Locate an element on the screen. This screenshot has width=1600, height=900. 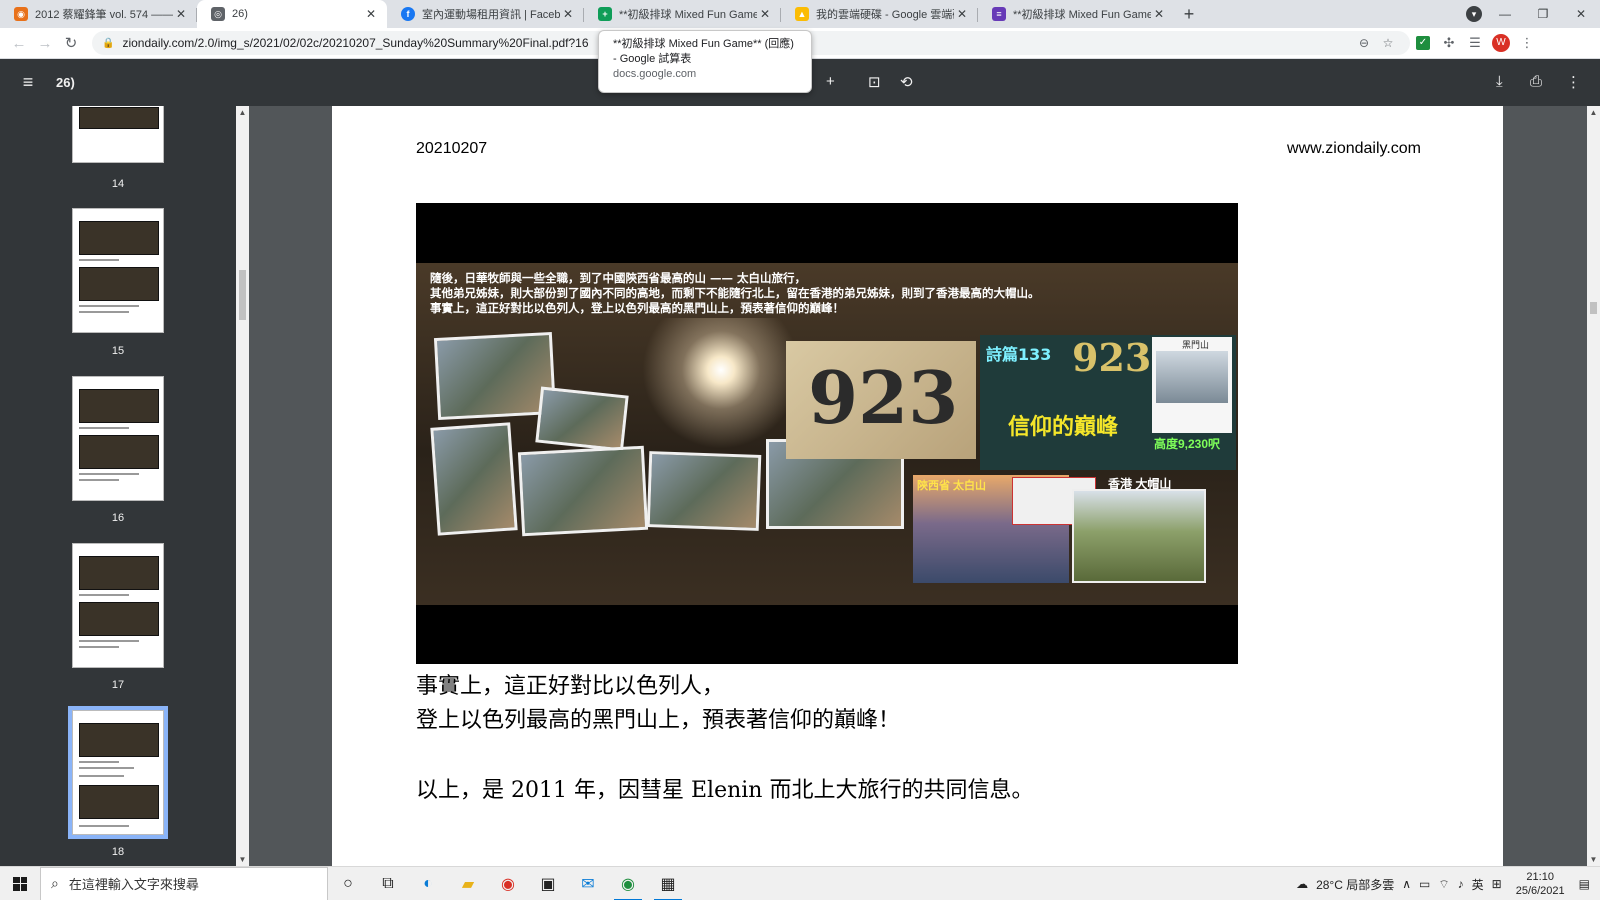
extension-check-icon: ✓ is located at coordinates (1423, 43).